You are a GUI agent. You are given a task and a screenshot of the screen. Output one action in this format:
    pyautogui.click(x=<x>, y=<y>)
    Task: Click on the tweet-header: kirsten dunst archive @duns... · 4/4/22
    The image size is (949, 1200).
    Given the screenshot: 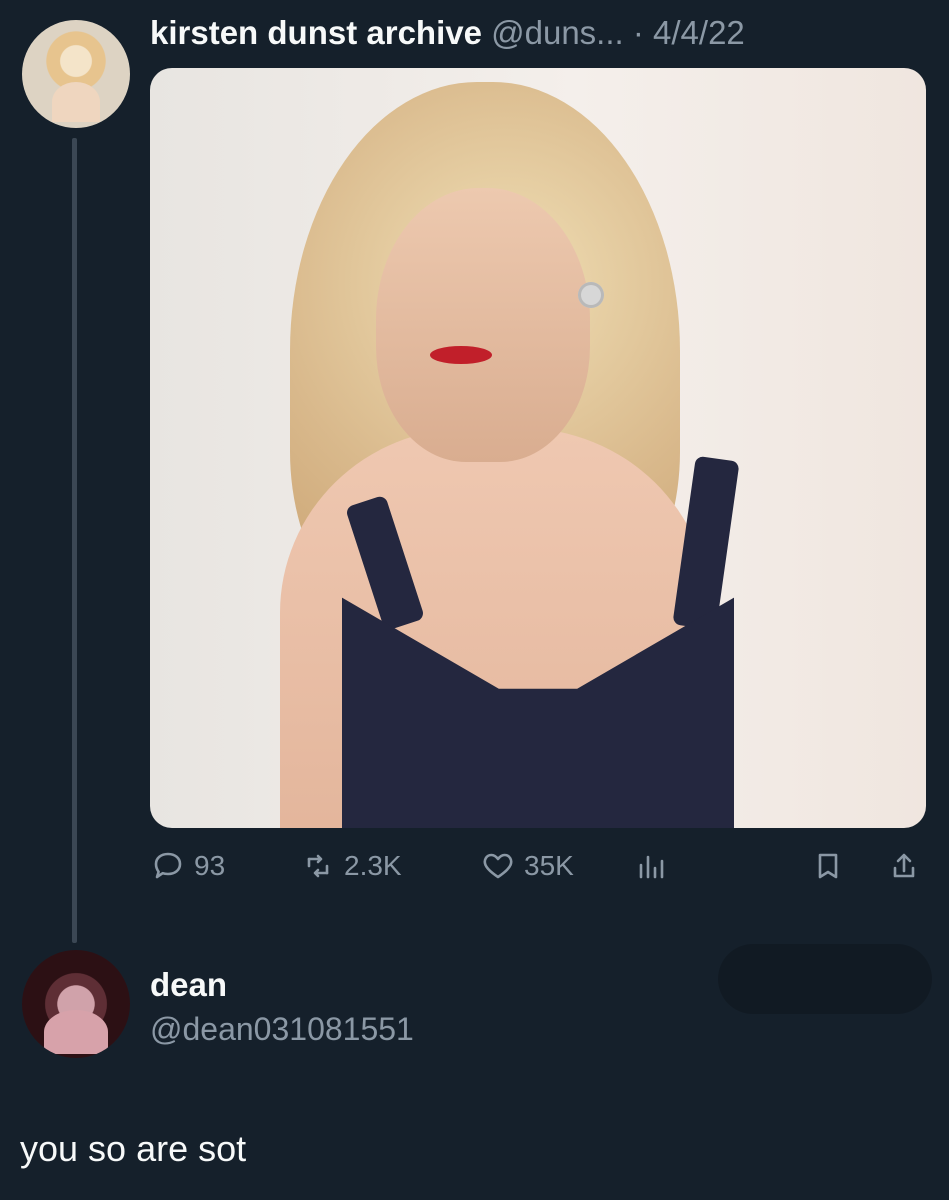 What is the action you would take?
    pyautogui.click(x=447, y=33)
    